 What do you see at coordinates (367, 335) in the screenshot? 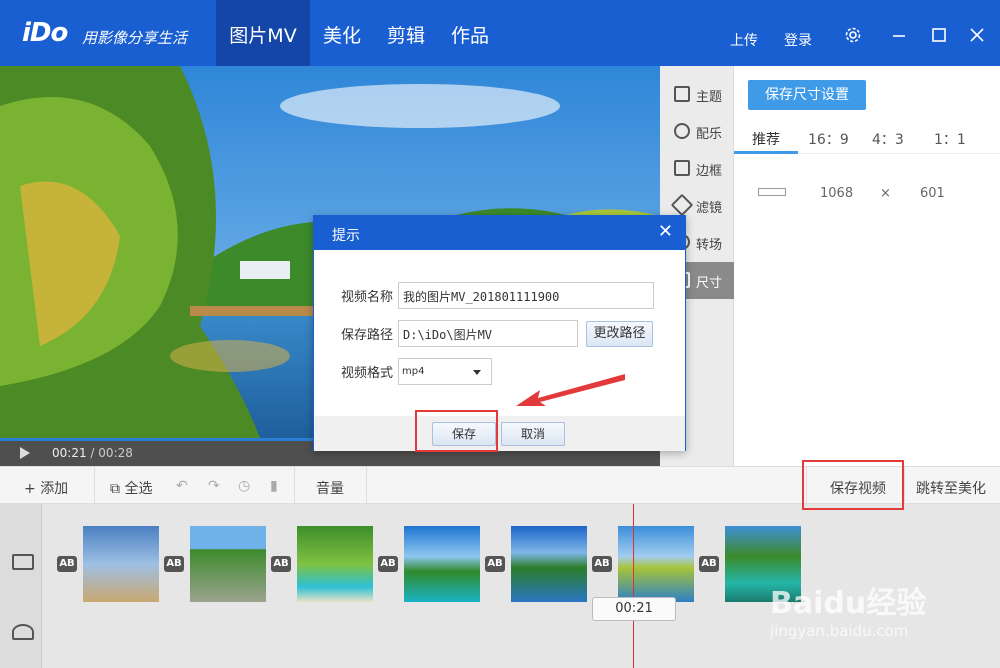
I see `save-path-label: 保存路径` at bounding box center [367, 335].